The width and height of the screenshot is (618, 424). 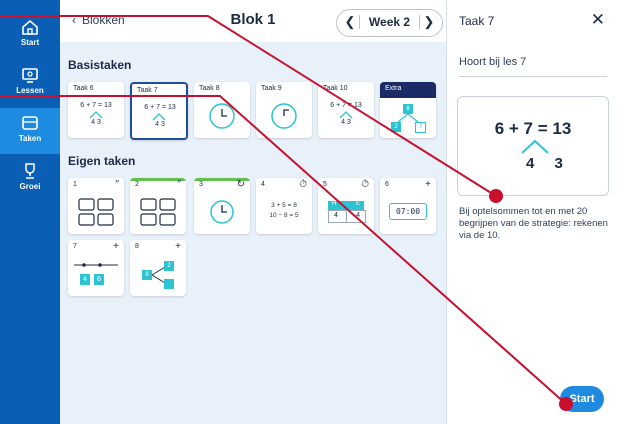 What do you see at coordinates (582, 399) in the screenshot?
I see `start-button: Start` at bounding box center [582, 399].